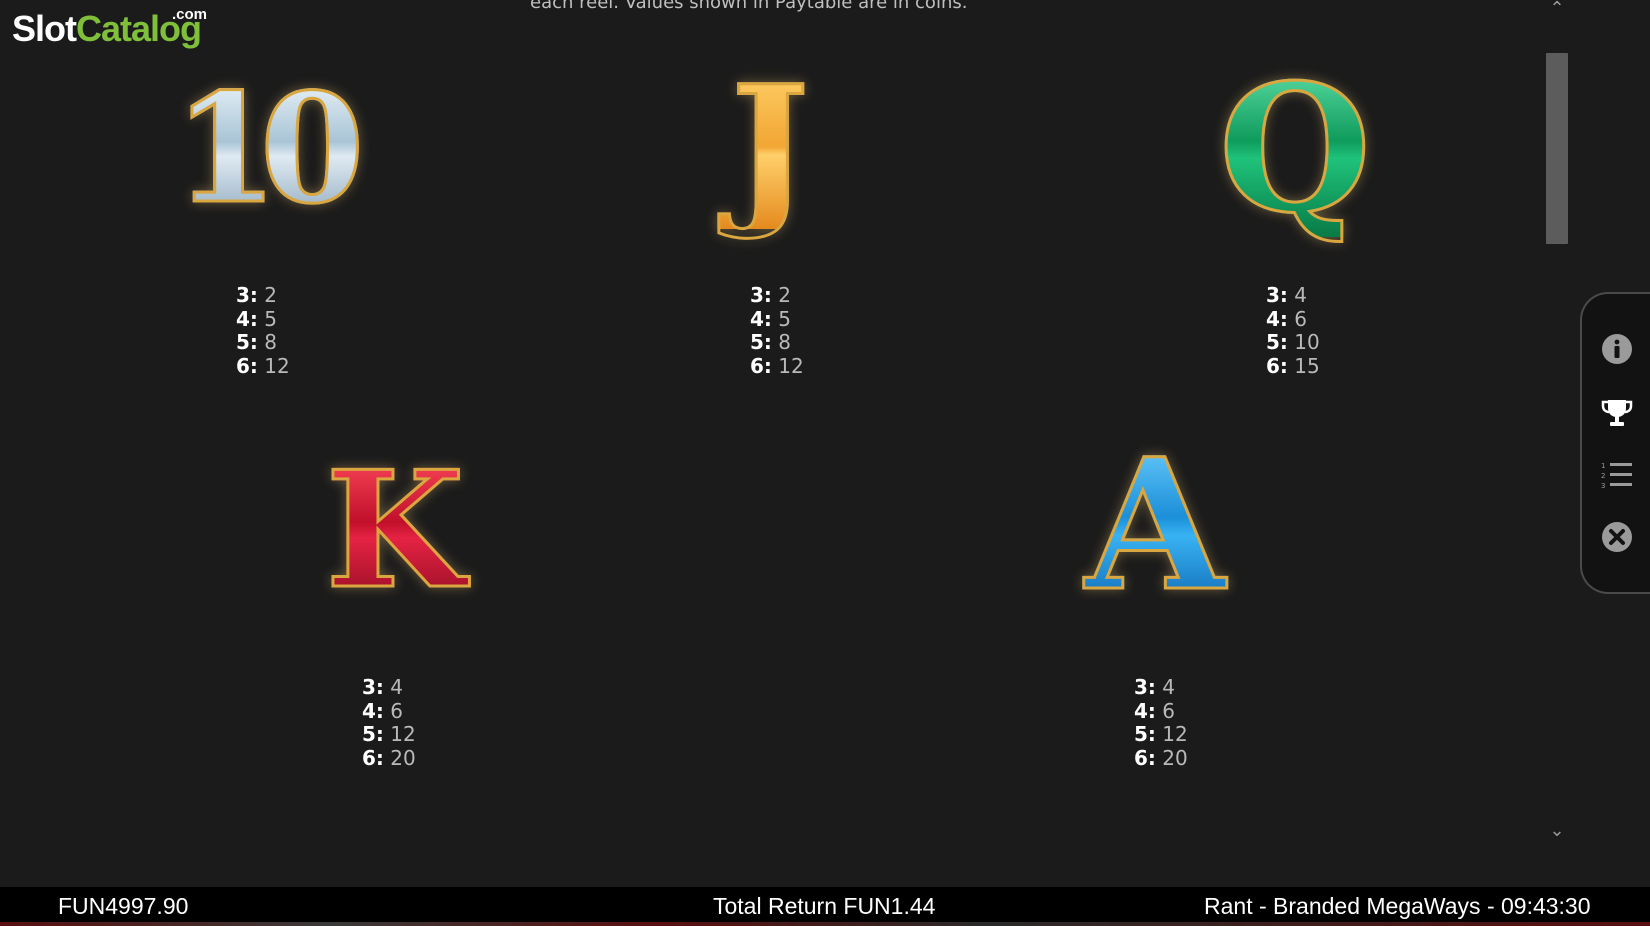 This screenshot has width=1650, height=926. I want to click on side-menu-panel: 1 2 3, so click(1615, 443).